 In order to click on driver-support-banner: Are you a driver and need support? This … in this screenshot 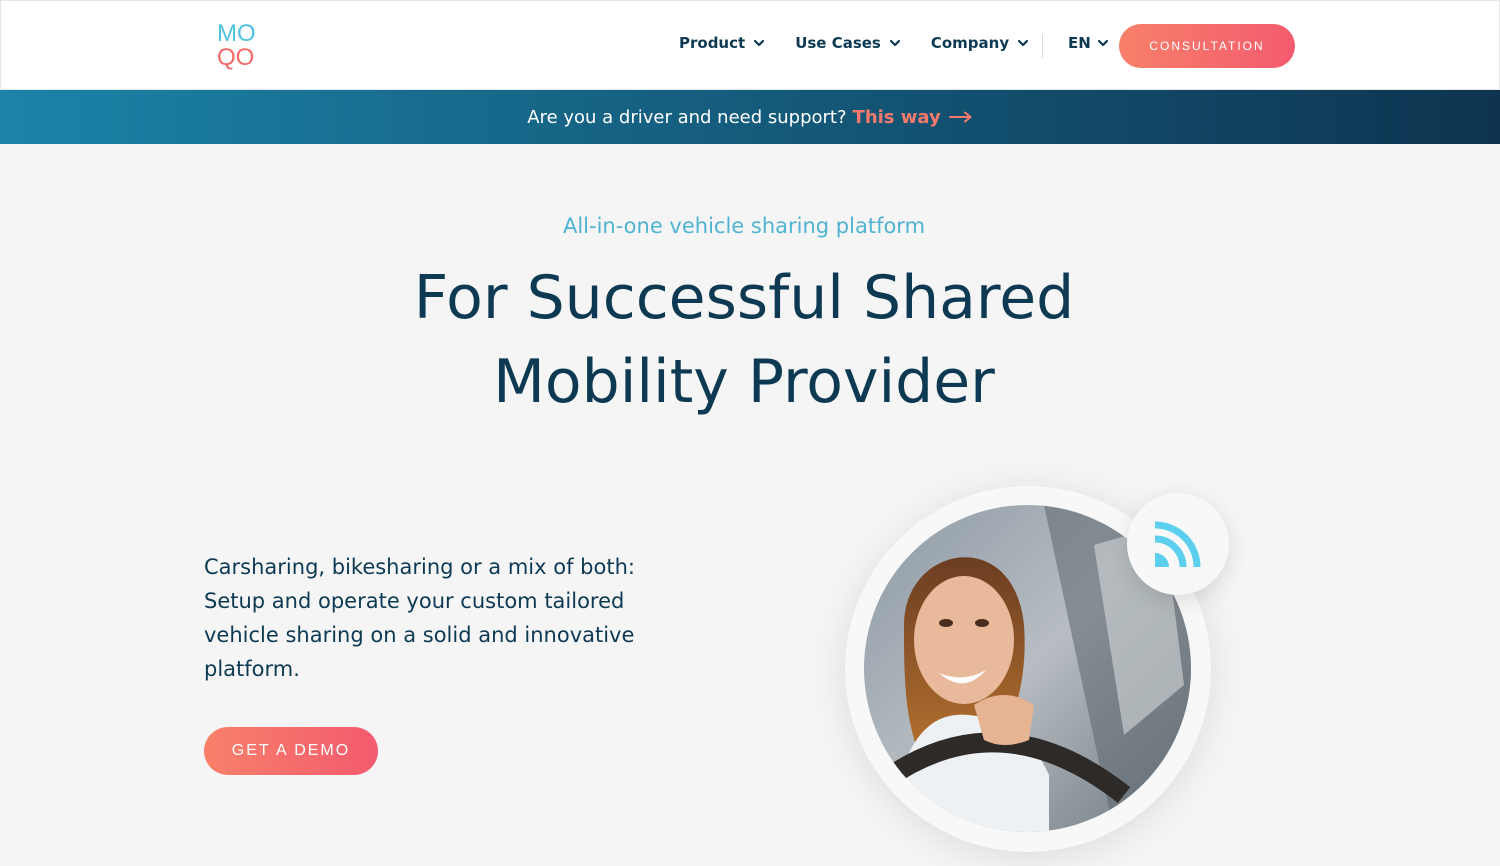, I will do `click(750, 117)`.